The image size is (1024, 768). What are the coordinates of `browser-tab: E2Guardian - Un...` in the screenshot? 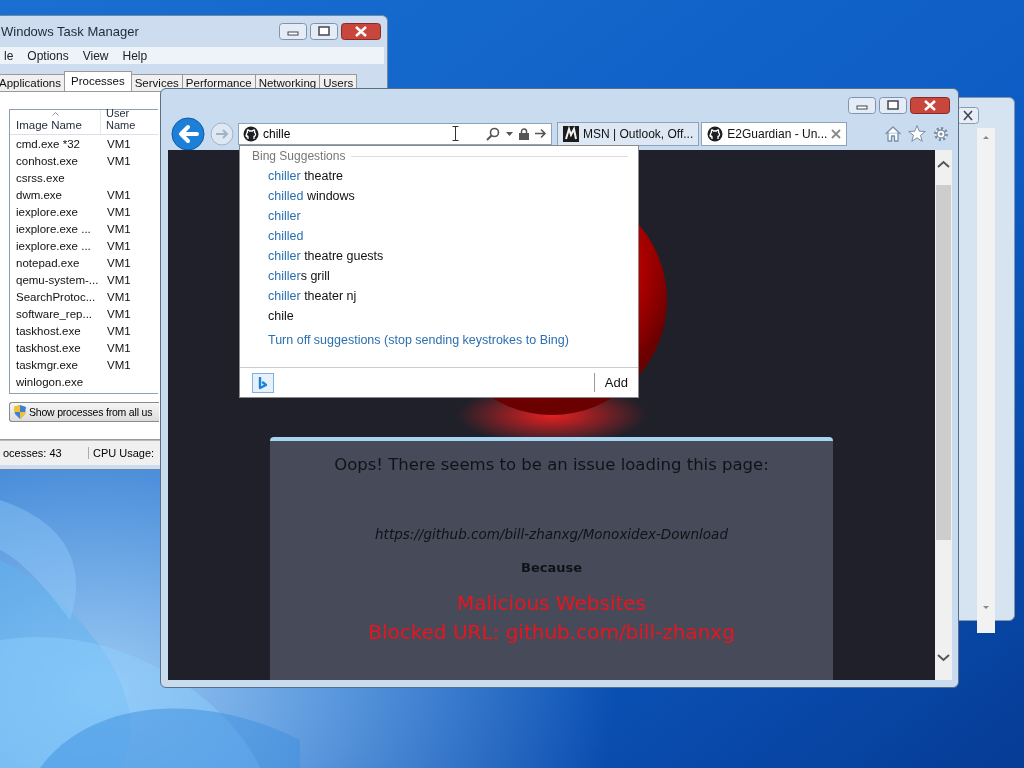 It's located at (774, 133).